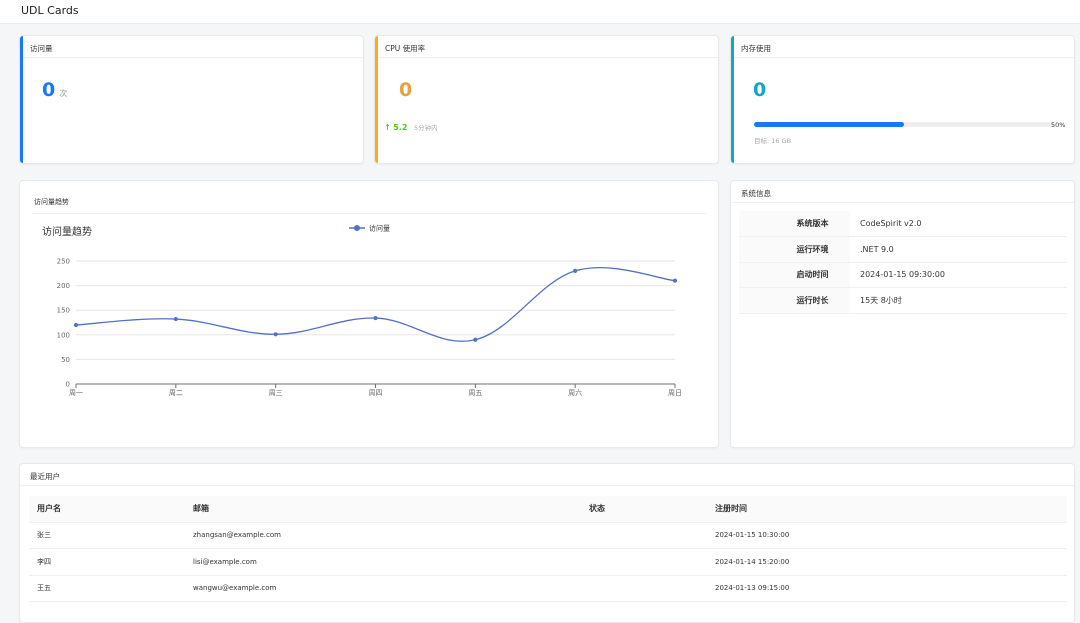 Image resolution: width=1080 pixels, height=623 pixels. Describe the element at coordinates (191, 47) in the screenshot. I see `visits-card-title: 访问量` at that location.